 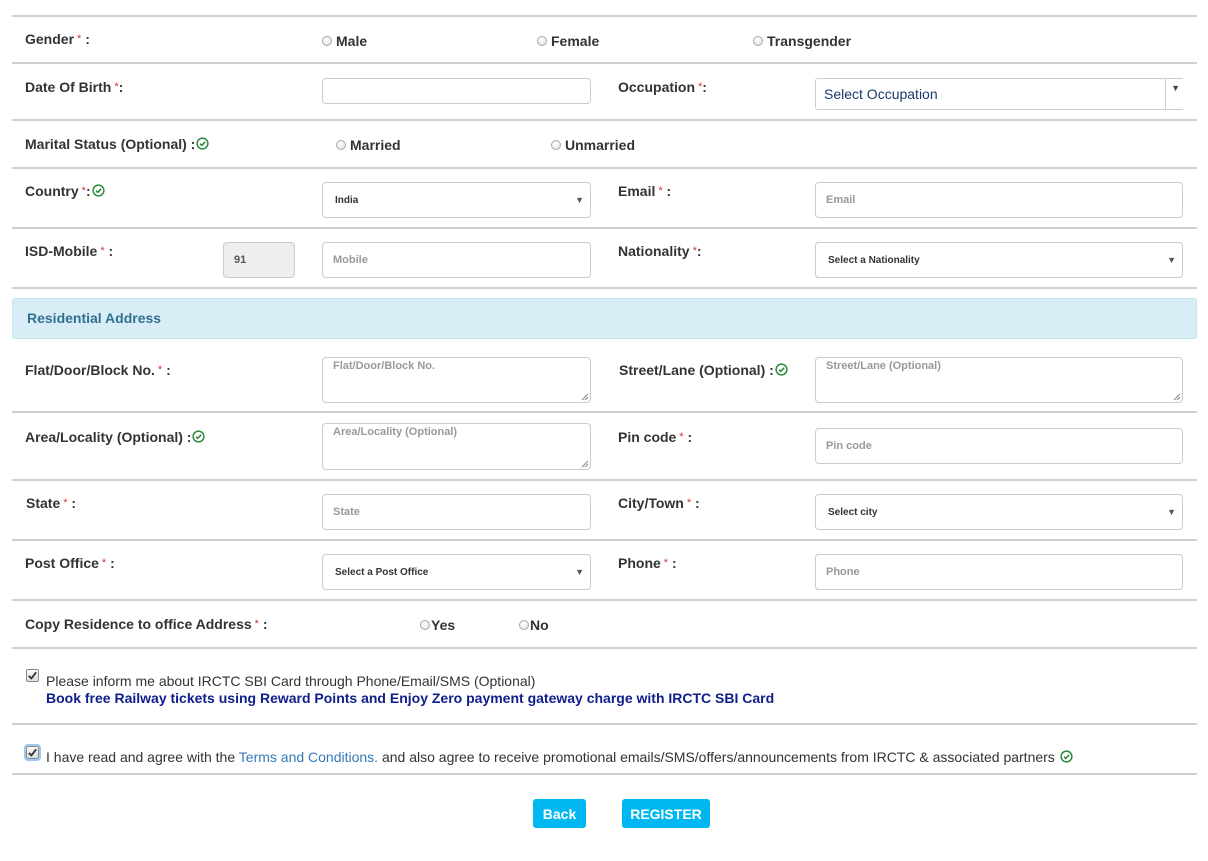 What do you see at coordinates (999, 200) in the screenshot?
I see `email-input: Email` at bounding box center [999, 200].